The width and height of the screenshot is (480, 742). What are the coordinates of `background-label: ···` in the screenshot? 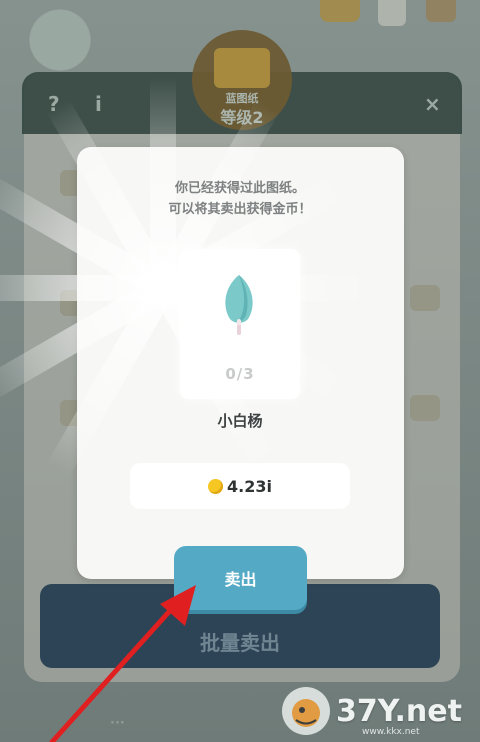 It's located at (117, 723).